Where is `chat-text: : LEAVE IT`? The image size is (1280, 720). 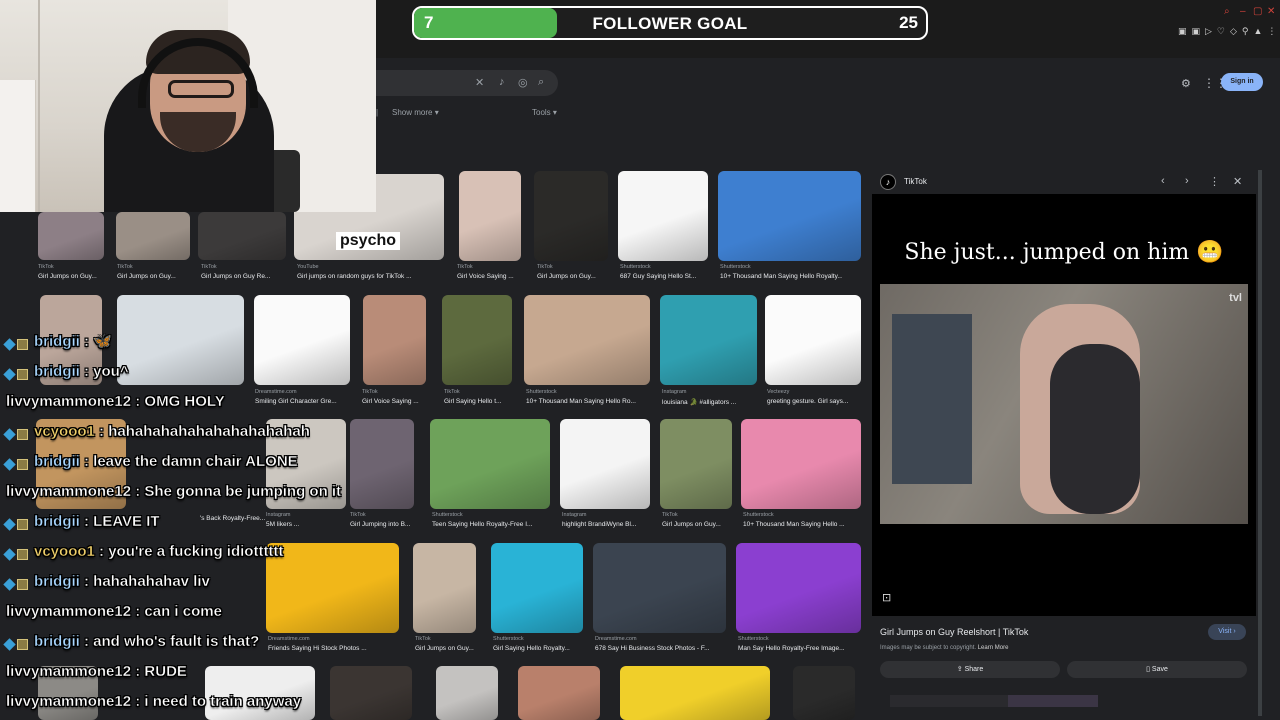
chat-text: : LEAVE IT is located at coordinates (122, 521).